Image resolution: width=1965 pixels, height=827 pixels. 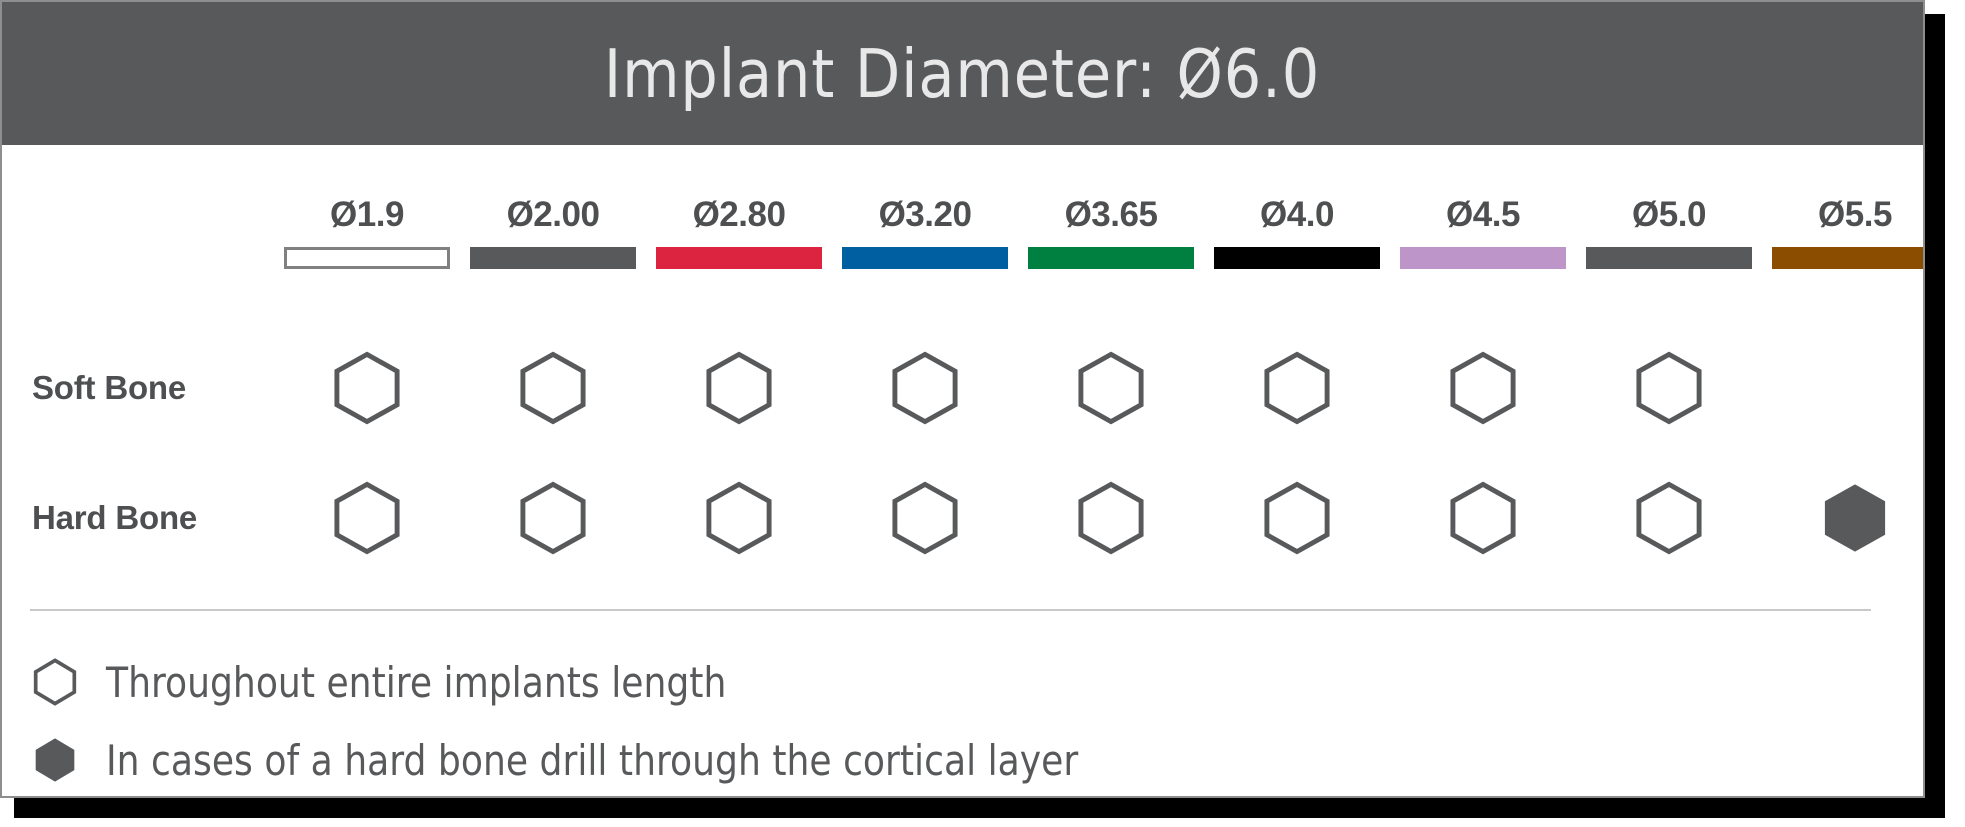 I want to click on cell-hard-bone-d4.5, so click(x=1483, y=518).